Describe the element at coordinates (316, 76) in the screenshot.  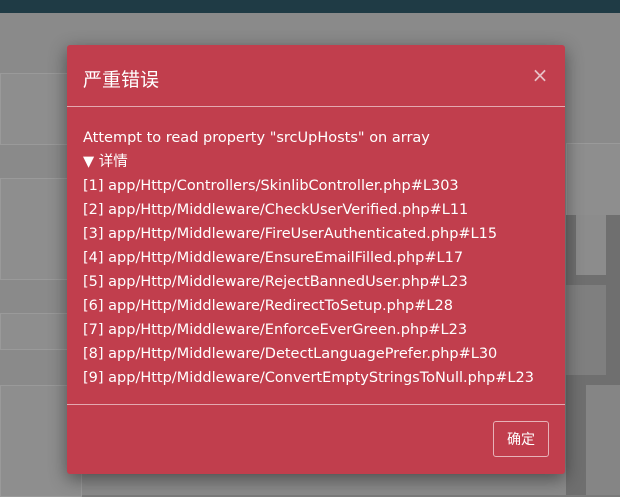
I see `modal-header: 严重错误 ×` at that location.